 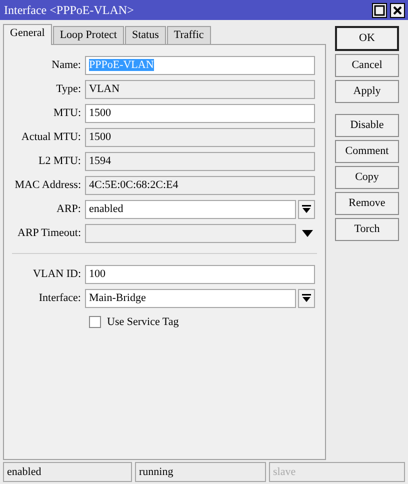 What do you see at coordinates (68, 89) in the screenshot?
I see `field-label: Type:` at bounding box center [68, 89].